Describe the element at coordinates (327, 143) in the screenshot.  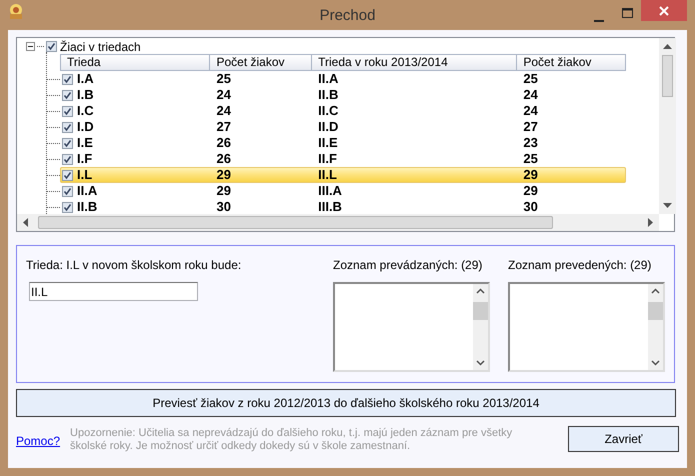
I see `table-cell-text: II.E` at that location.